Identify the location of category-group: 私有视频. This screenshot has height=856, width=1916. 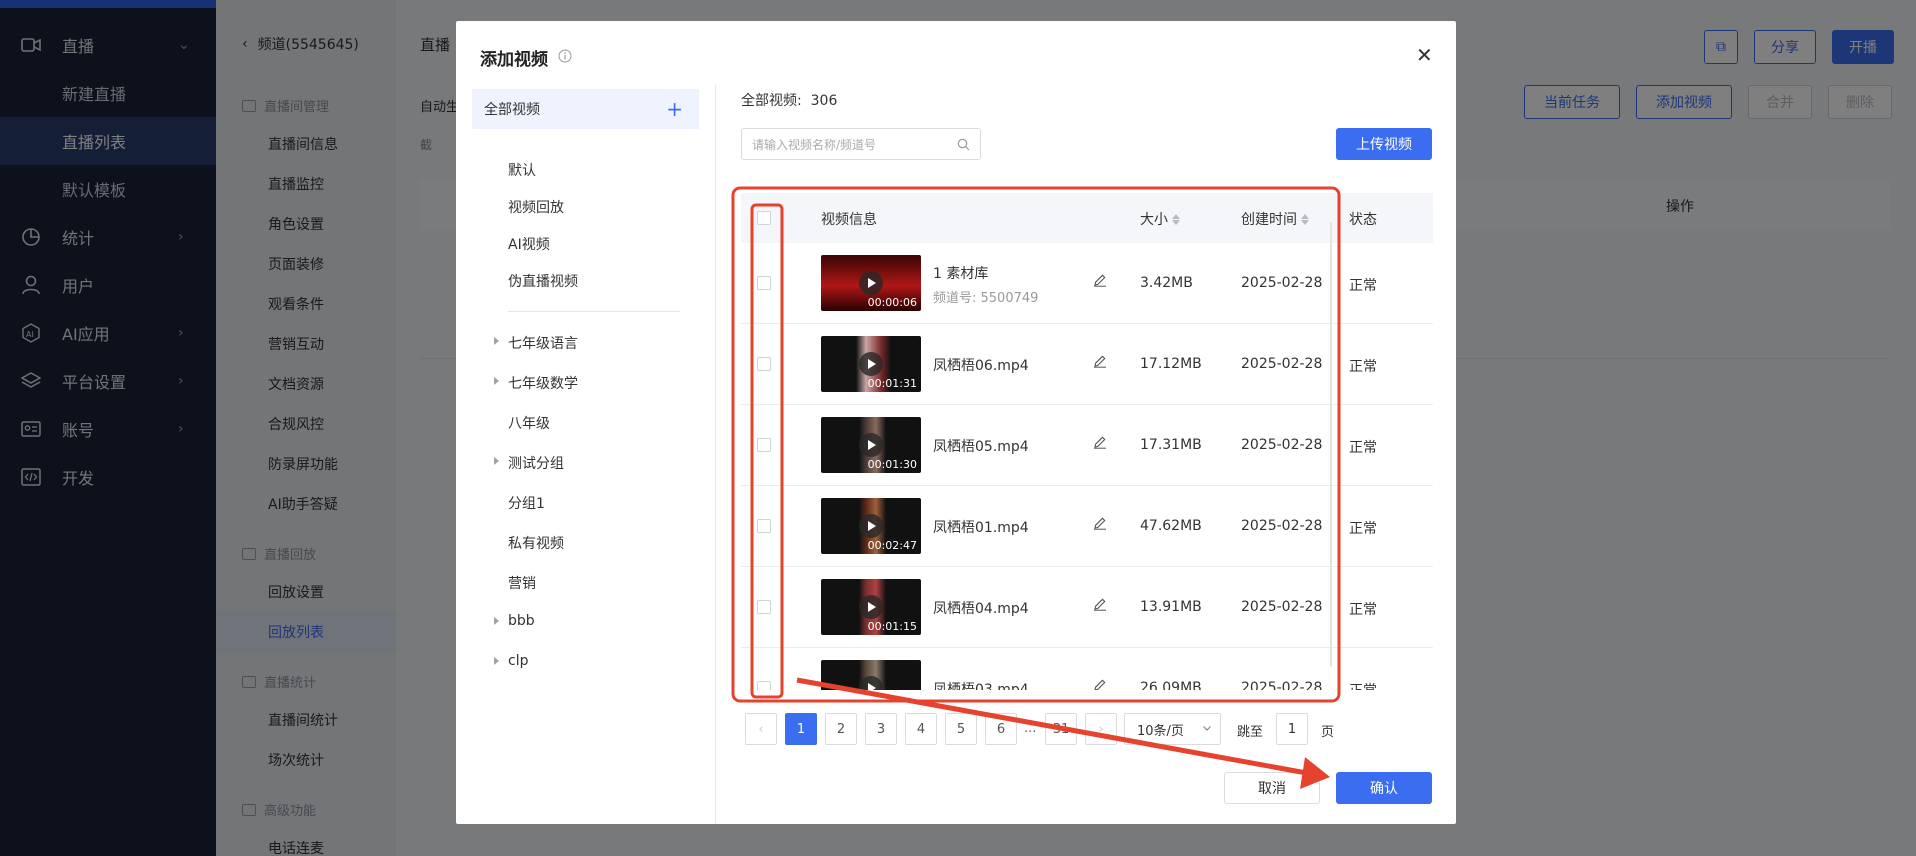
(536, 543).